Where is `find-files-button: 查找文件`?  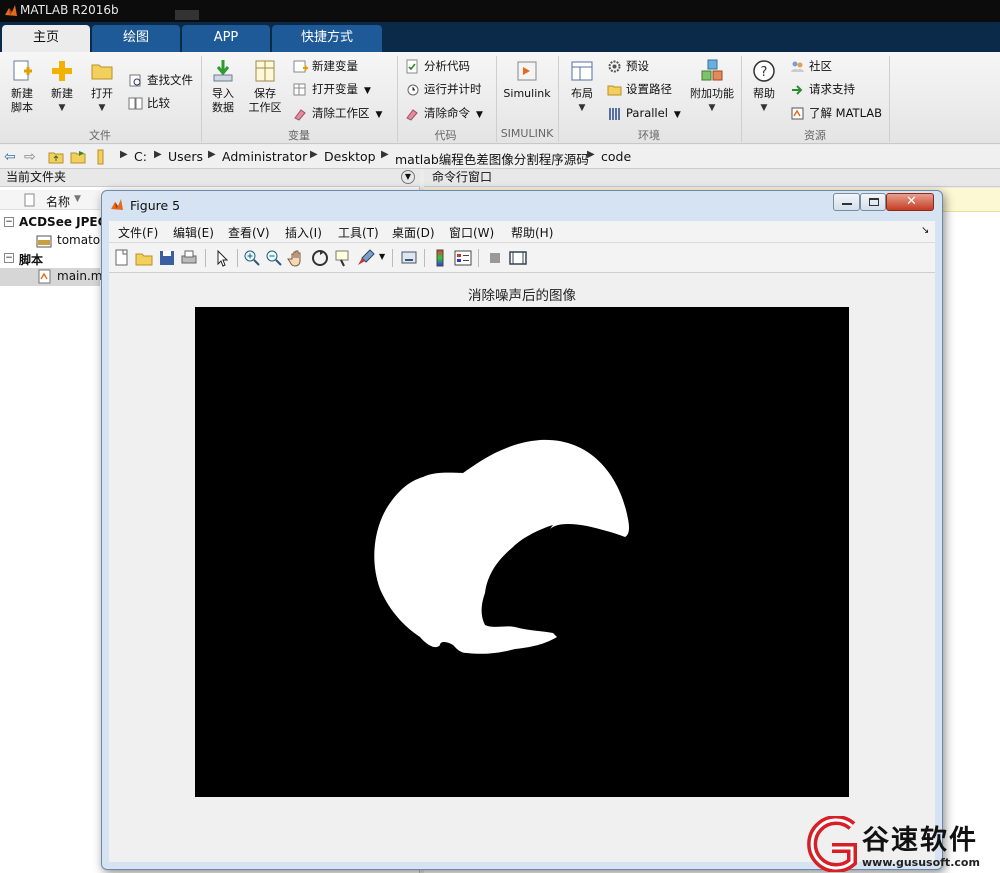 find-files-button: 查找文件 is located at coordinates (160, 80).